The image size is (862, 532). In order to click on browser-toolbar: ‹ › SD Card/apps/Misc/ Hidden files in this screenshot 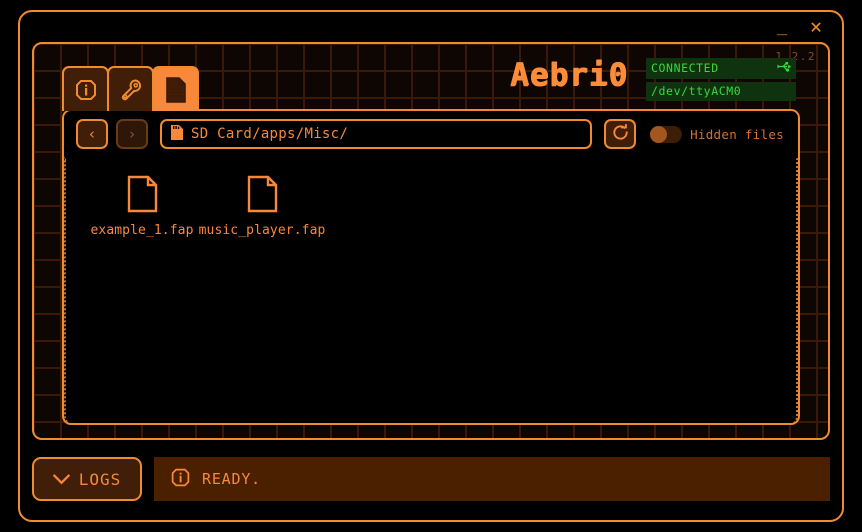, I will do `click(431, 134)`.